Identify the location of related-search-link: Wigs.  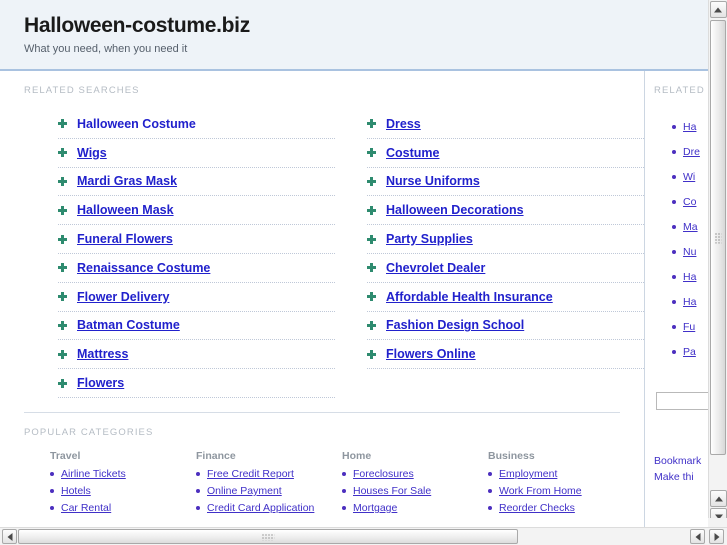
(92, 153).